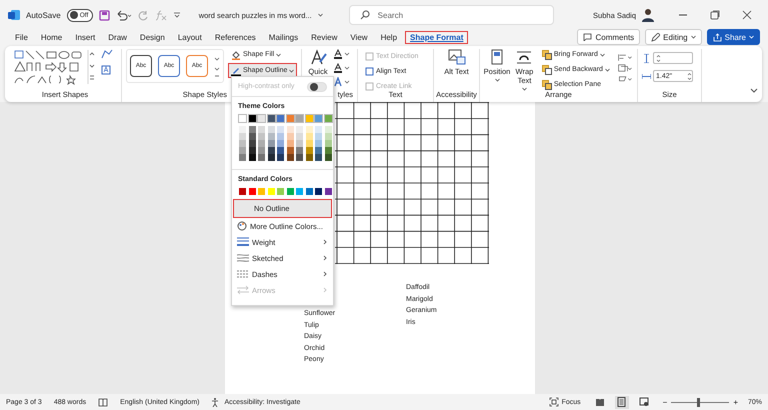 This screenshot has width=768, height=410. I want to click on text-effects-icon, so click(342, 82).